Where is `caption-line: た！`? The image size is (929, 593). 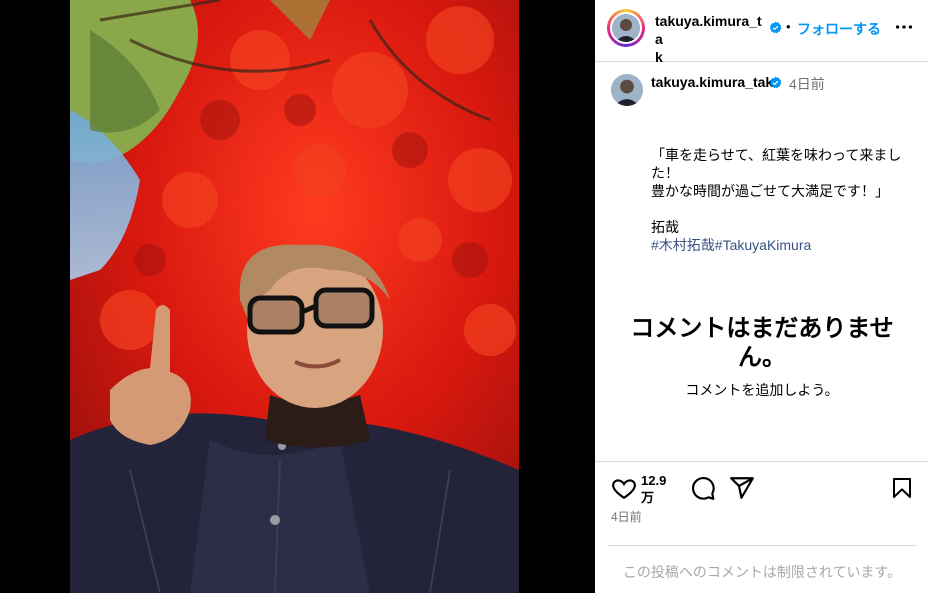
caption-line: た！ is located at coordinates (665, 173).